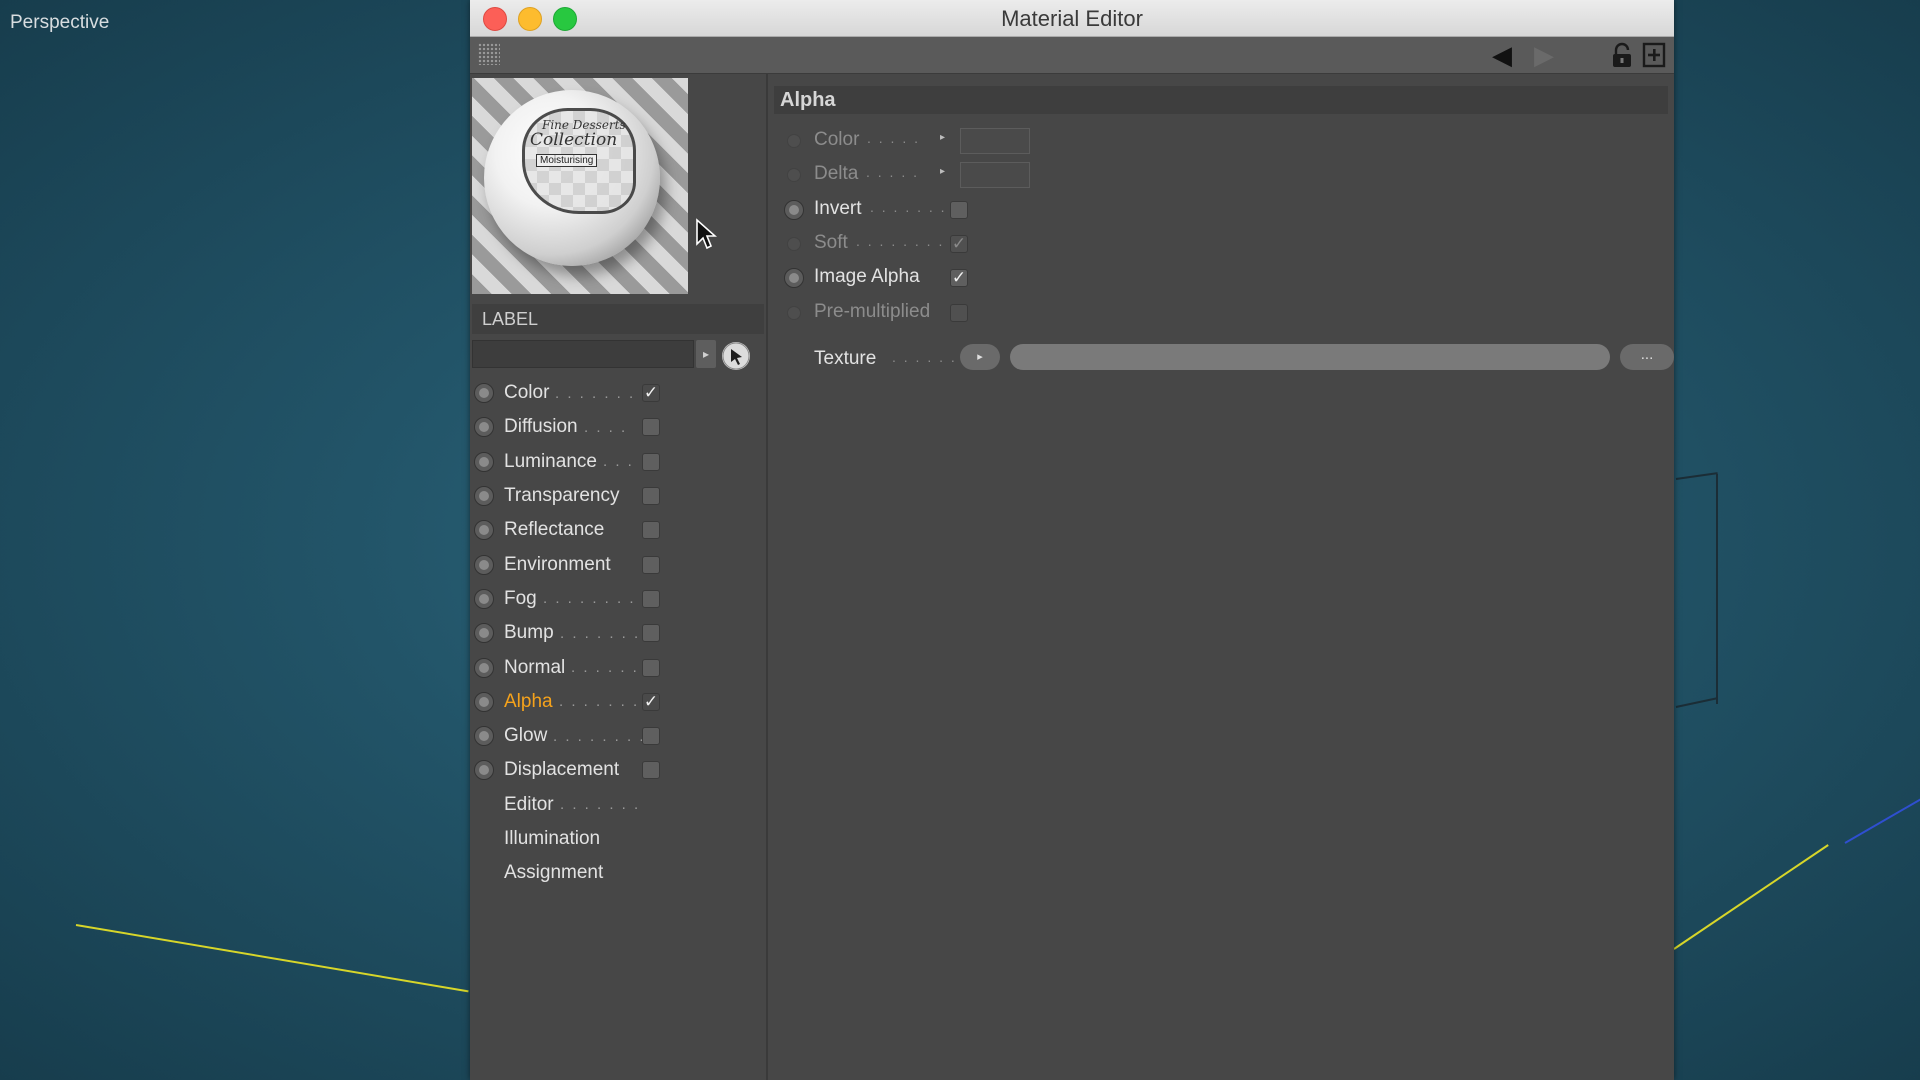 The image size is (1920, 1080). I want to click on channel-item-illumination: Illumination, so click(618, 839).